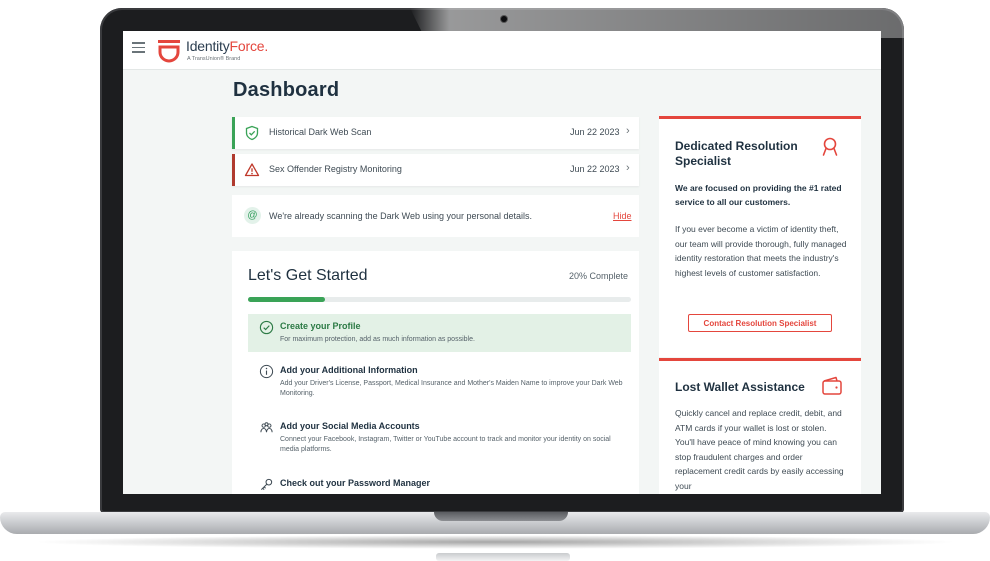 The image size is (990, 561). What do you see at coordinates (503, 557) in the screenshot?
I see `laptop-reflection` at bounding box center [503, 557].